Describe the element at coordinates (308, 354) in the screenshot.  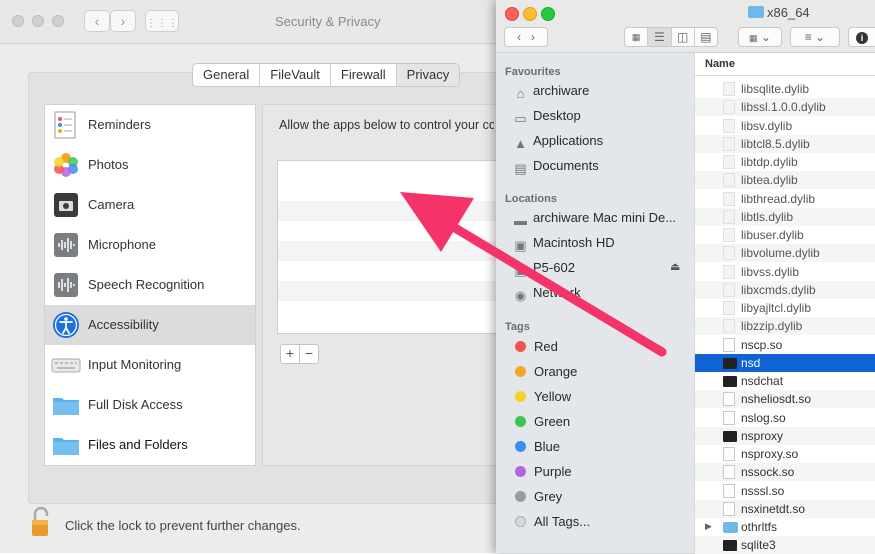
I see `remove-button: −` at that location.